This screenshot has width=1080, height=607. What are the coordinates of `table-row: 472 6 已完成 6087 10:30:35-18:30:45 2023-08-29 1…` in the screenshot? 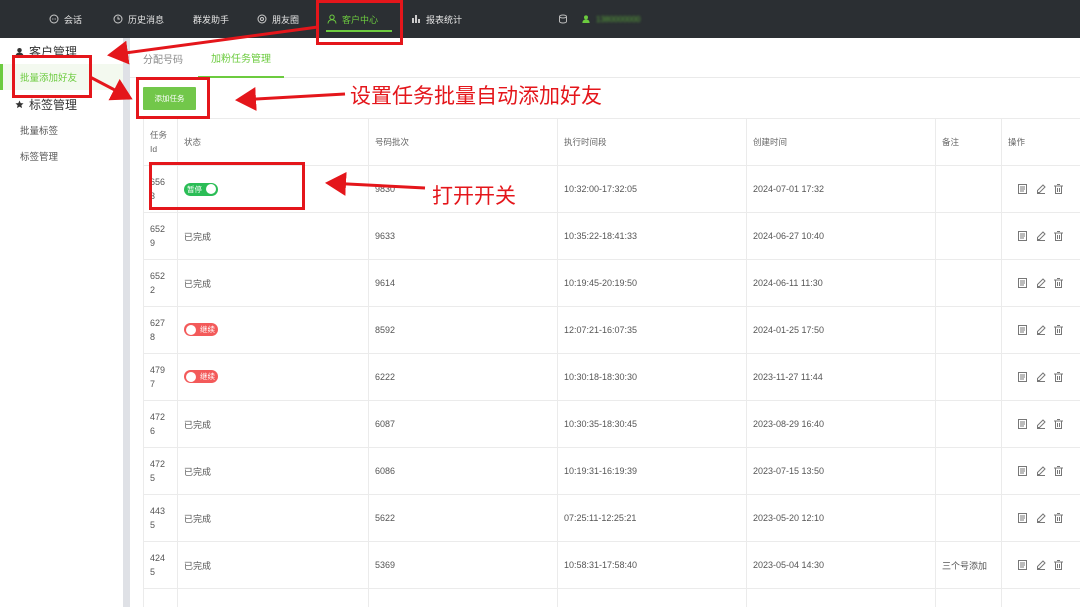 It's located at (611, 424).